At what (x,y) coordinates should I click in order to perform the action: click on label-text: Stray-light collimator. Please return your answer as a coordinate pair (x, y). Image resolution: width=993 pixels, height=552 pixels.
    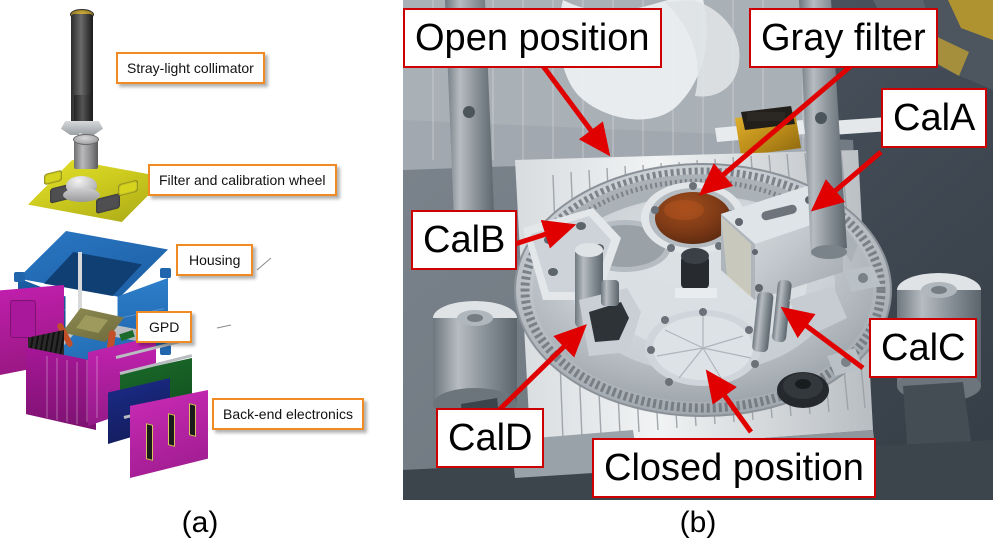
    Looking at the image, I should click on (190, 68).